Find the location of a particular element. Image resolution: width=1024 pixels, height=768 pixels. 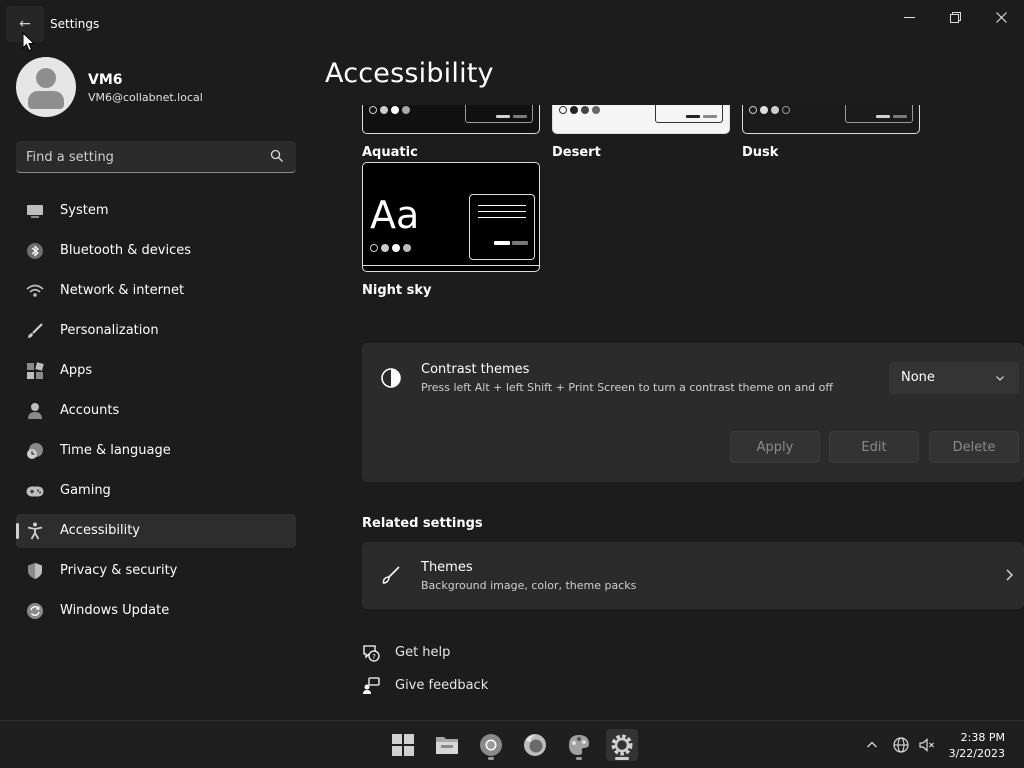

theme-thumbnail-desert is located at coordinates (641, 119).